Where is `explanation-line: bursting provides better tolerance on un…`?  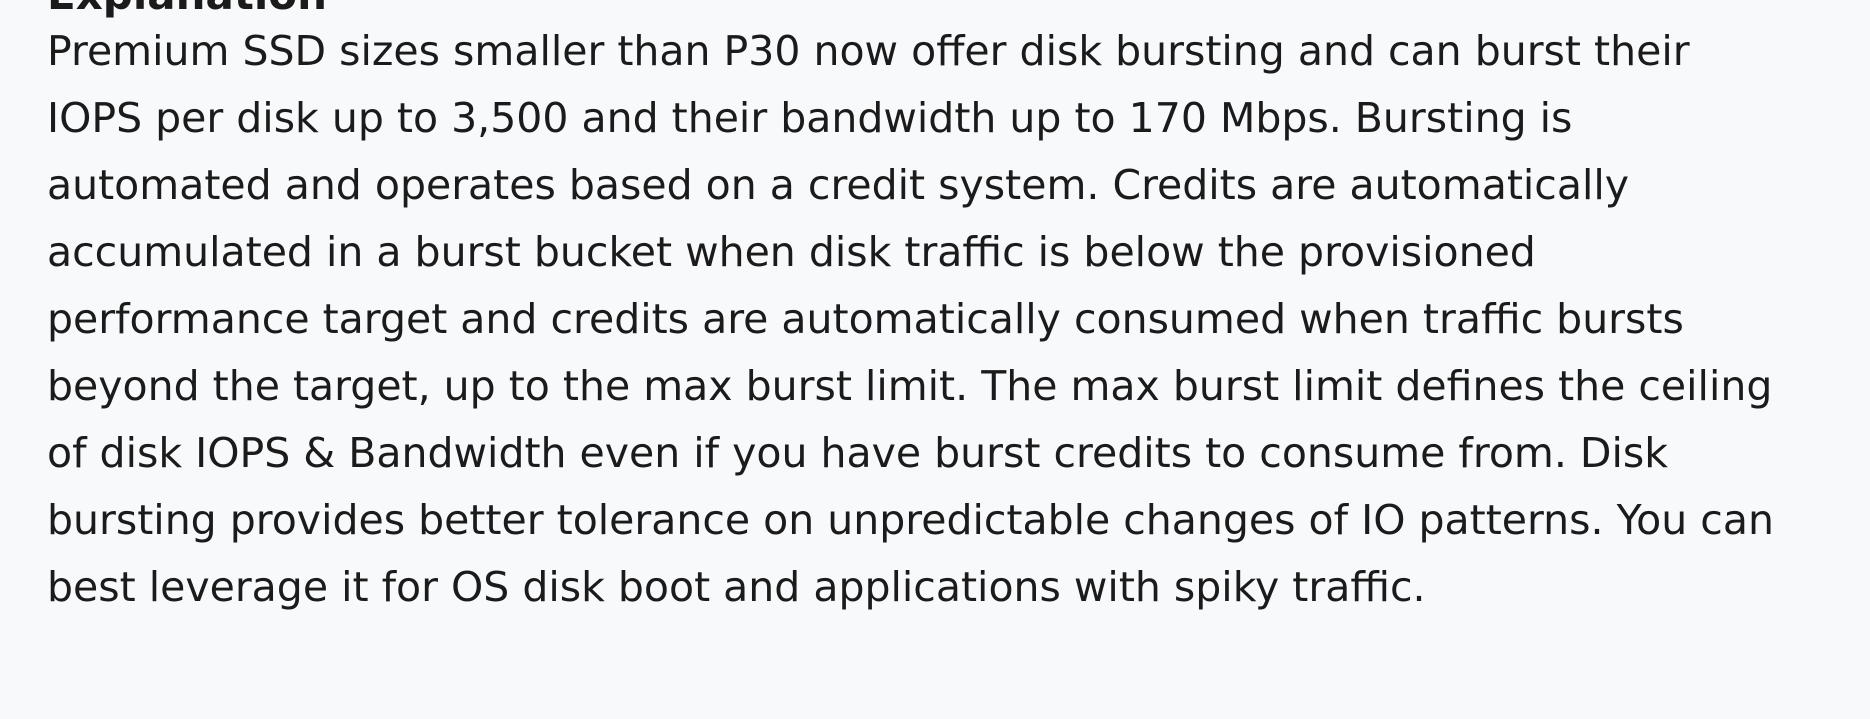 explanation-line: bursting provides better tolerance on un… is located at coordinates (910, 520).